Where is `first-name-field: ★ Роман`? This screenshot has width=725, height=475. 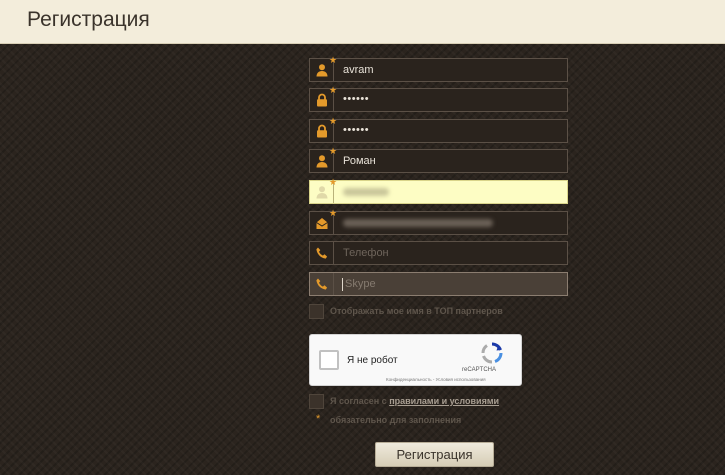 first-name-field: ★ Роман is located at coordinates (438, 159).